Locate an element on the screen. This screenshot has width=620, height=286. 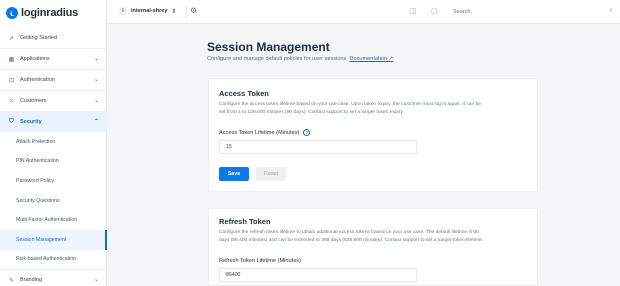
users-icon: ☺ is located at coordinates (11, 101).